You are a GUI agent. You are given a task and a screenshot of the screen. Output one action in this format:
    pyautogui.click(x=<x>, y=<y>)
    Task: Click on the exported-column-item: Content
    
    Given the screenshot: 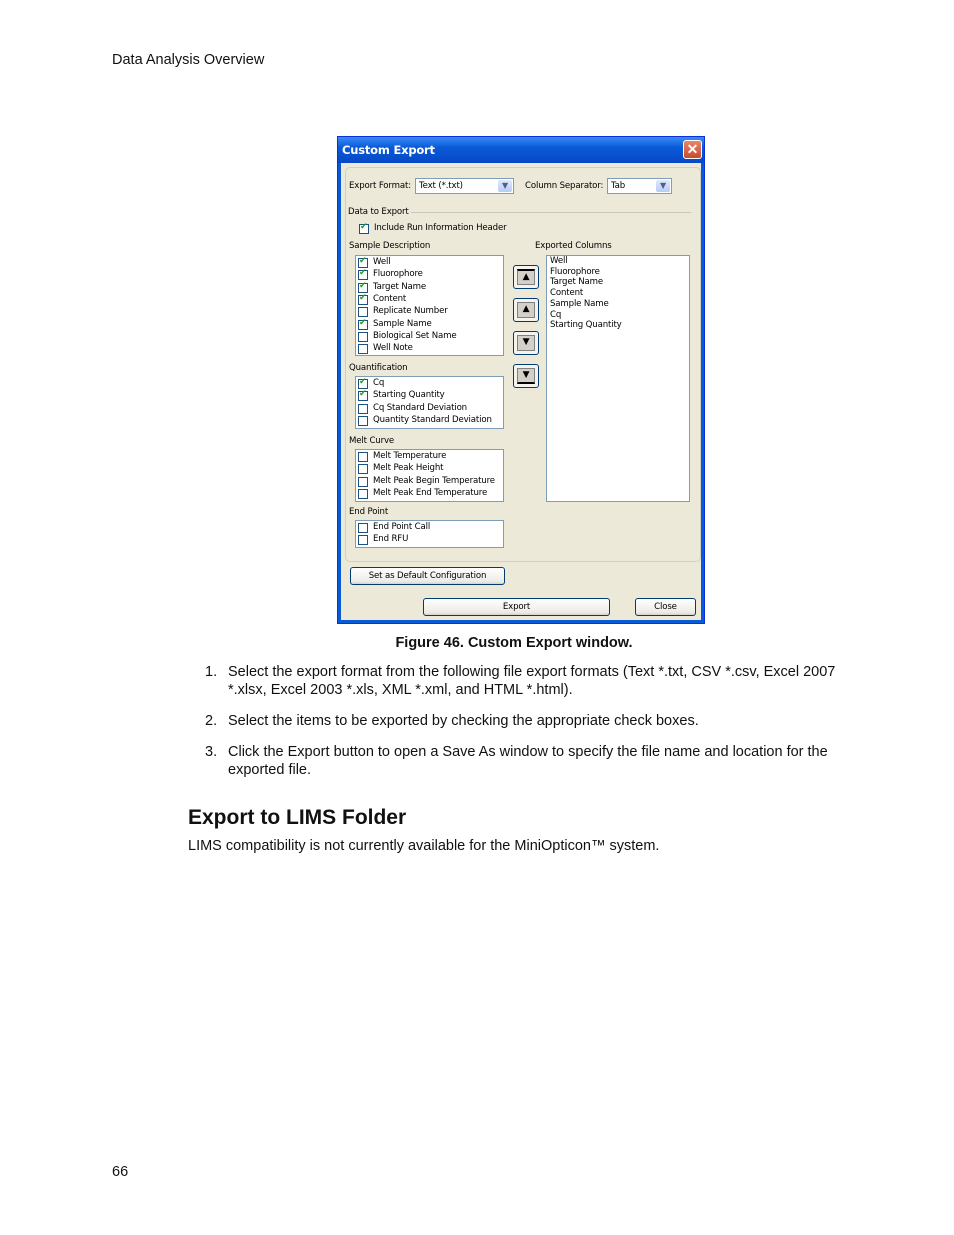 What is the action you would take?
    pyautogui.click(x=566, y=293)
    